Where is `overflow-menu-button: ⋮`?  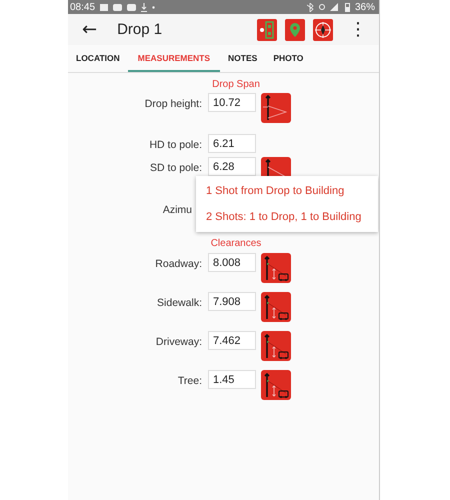
overflow-menu-button: ⋮ is located at coordinates (358, 29).